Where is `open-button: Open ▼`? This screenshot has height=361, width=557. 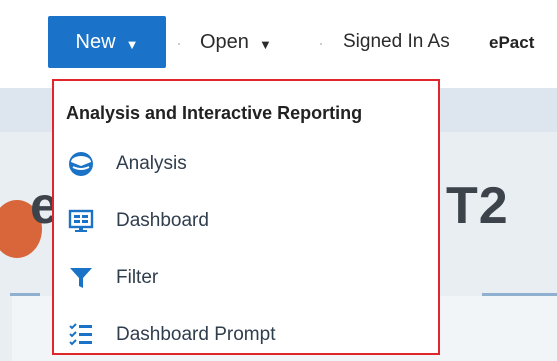 open-button: Open ▼ is located at coordinates (236, 42).